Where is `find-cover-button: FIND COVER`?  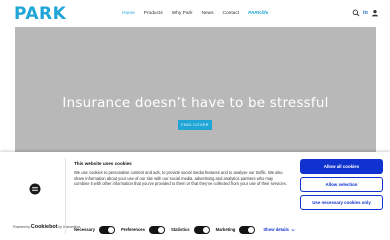
find-cover-button: FIND COVER is located at coordinates (195, 125).